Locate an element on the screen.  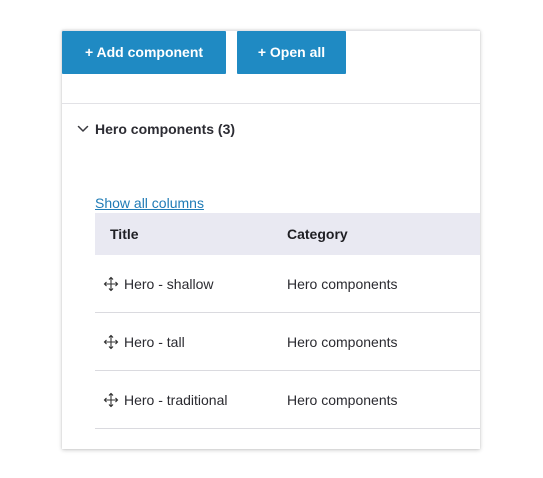
toolbar: + Add component + Open all is located at coordinates (271, 67).